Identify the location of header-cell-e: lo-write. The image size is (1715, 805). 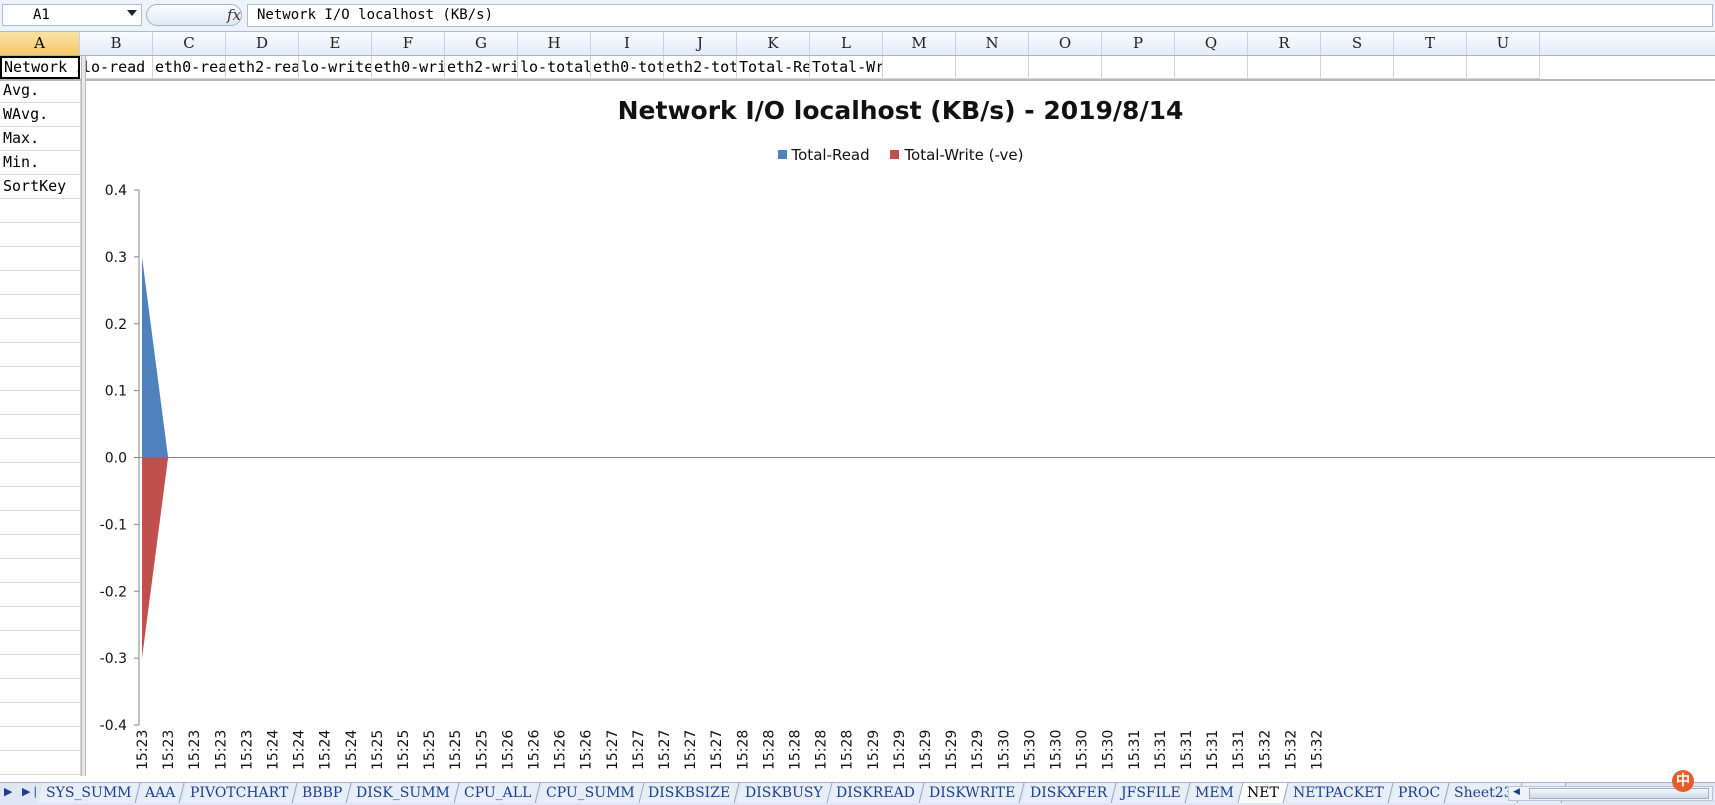
(335, 67).